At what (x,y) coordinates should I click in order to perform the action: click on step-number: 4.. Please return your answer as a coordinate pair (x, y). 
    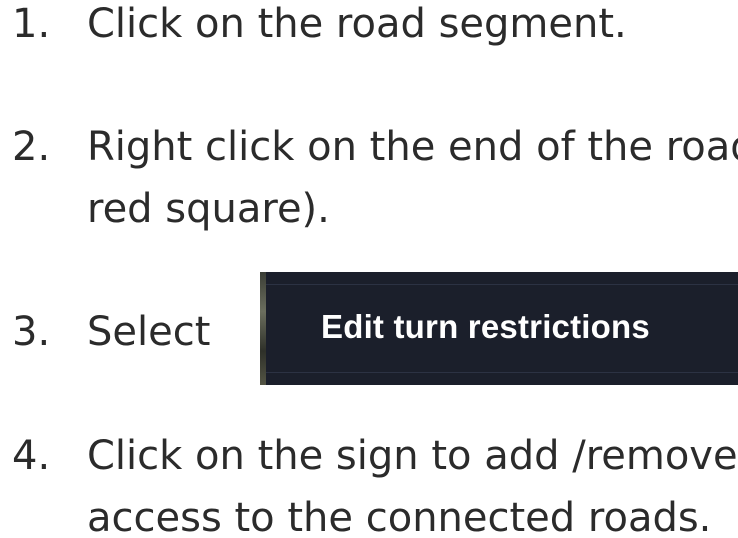
    Looking at the image, I should click on (31, 456).